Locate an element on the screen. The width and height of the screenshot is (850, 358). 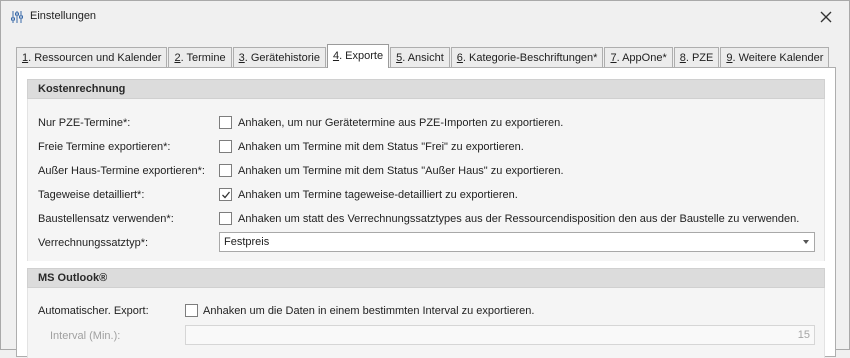
label-baustellensatz: Baustellensatz verwenden*: is located at coordinates (106, 219).